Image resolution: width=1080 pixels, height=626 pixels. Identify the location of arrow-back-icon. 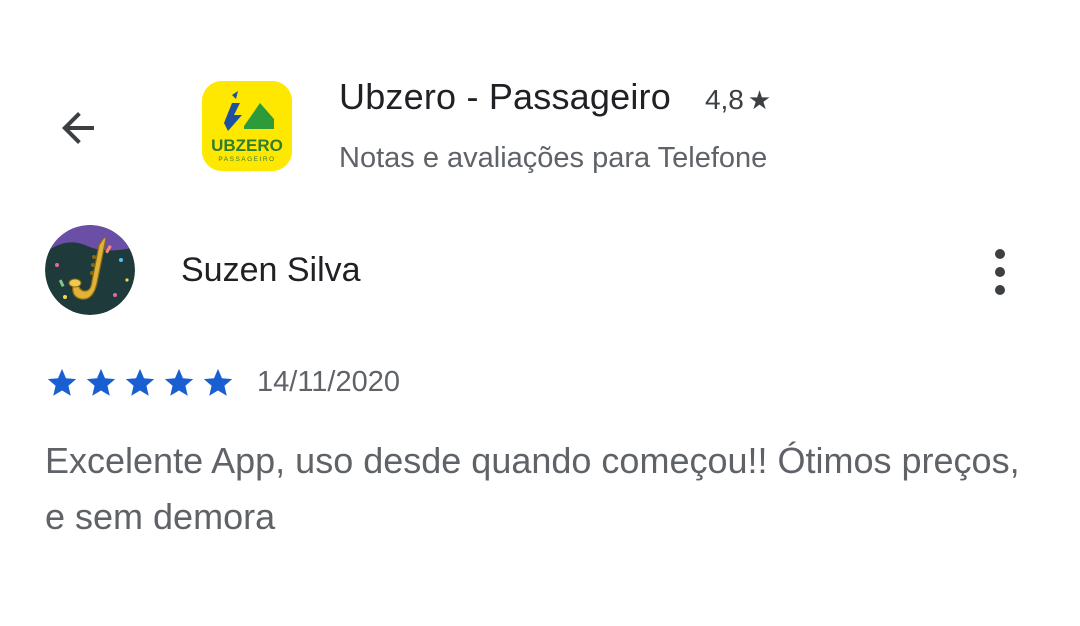
(78, 128).